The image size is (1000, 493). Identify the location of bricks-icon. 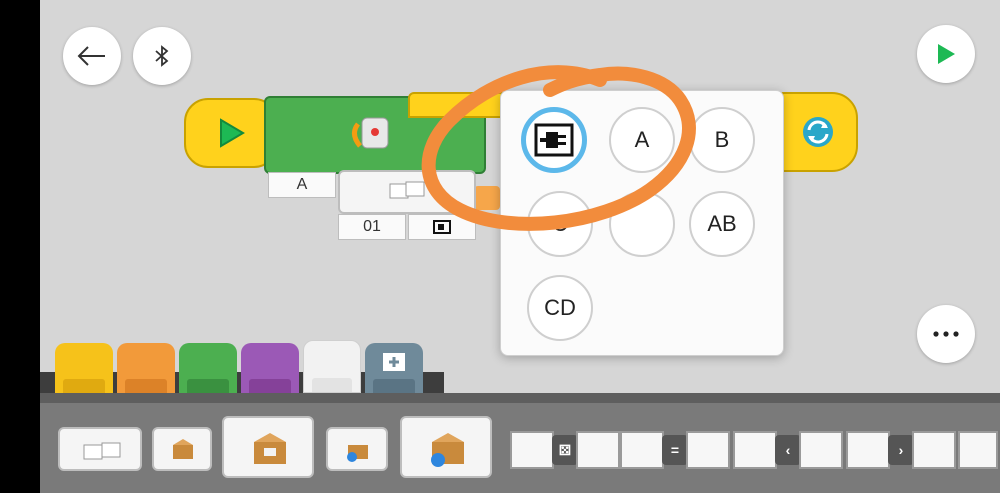
(102, 451).